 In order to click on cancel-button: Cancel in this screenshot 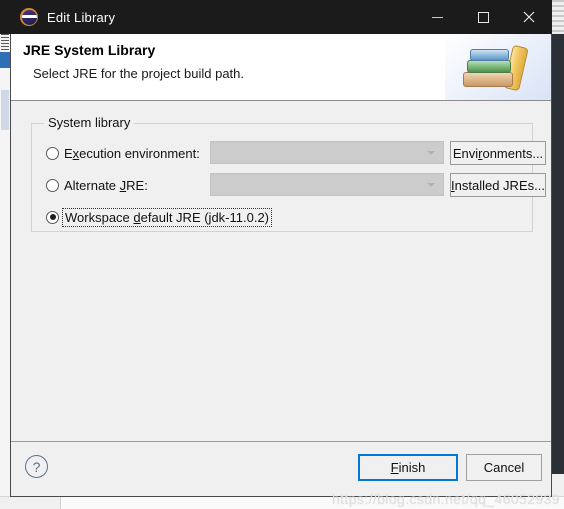, I will do `click(504, 467)`.